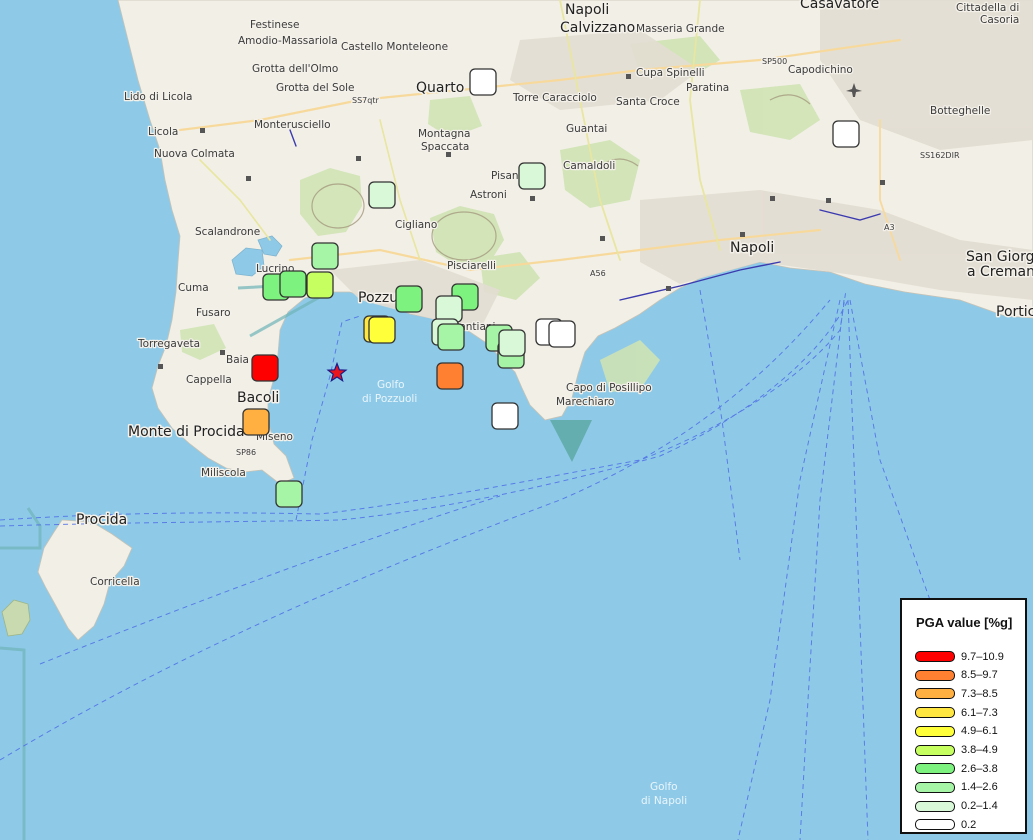 The width and height of the screenshot is (1033, 840). What do you see at coordinates (956, 787) in the screenshot?
I see `legend-item: 1.4–2.6` at bounding box center [956, 787].